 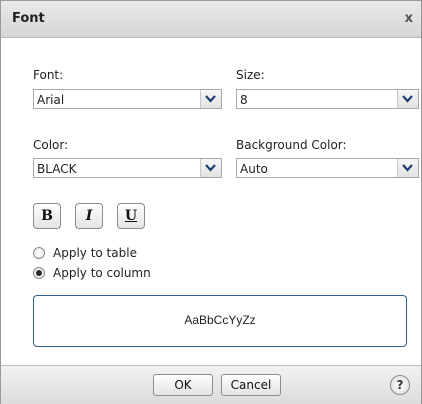 I want to click on preview-text: AaBbCcYyZz, so click(x=220, y=320).